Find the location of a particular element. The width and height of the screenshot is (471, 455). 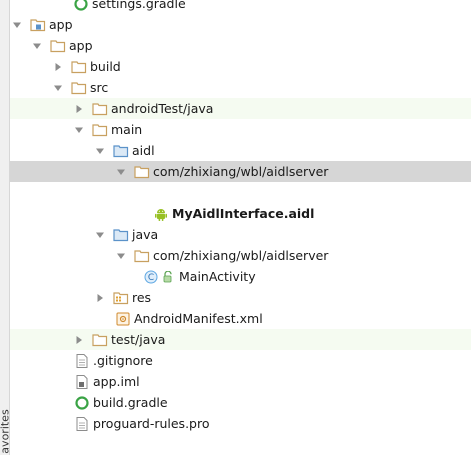

module-folder-icon is located at coordinates (38, 25).